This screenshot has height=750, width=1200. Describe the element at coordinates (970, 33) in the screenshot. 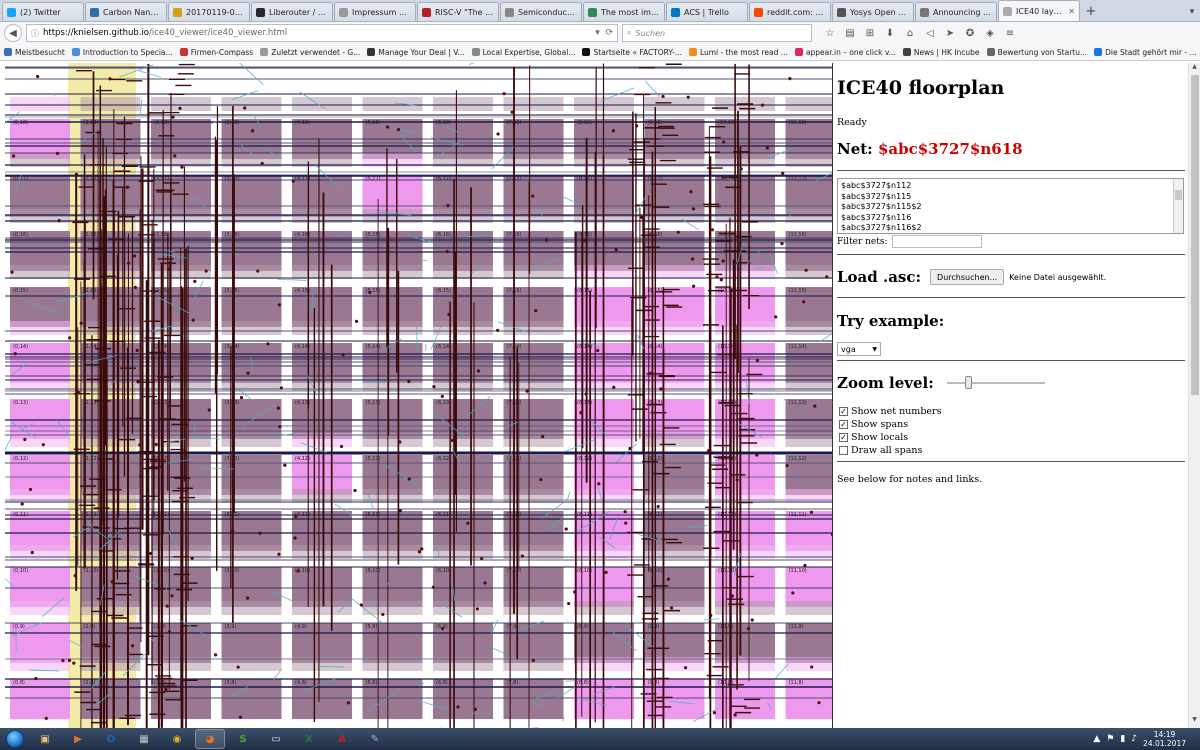

I see `addon-icon: ✪` at that location.